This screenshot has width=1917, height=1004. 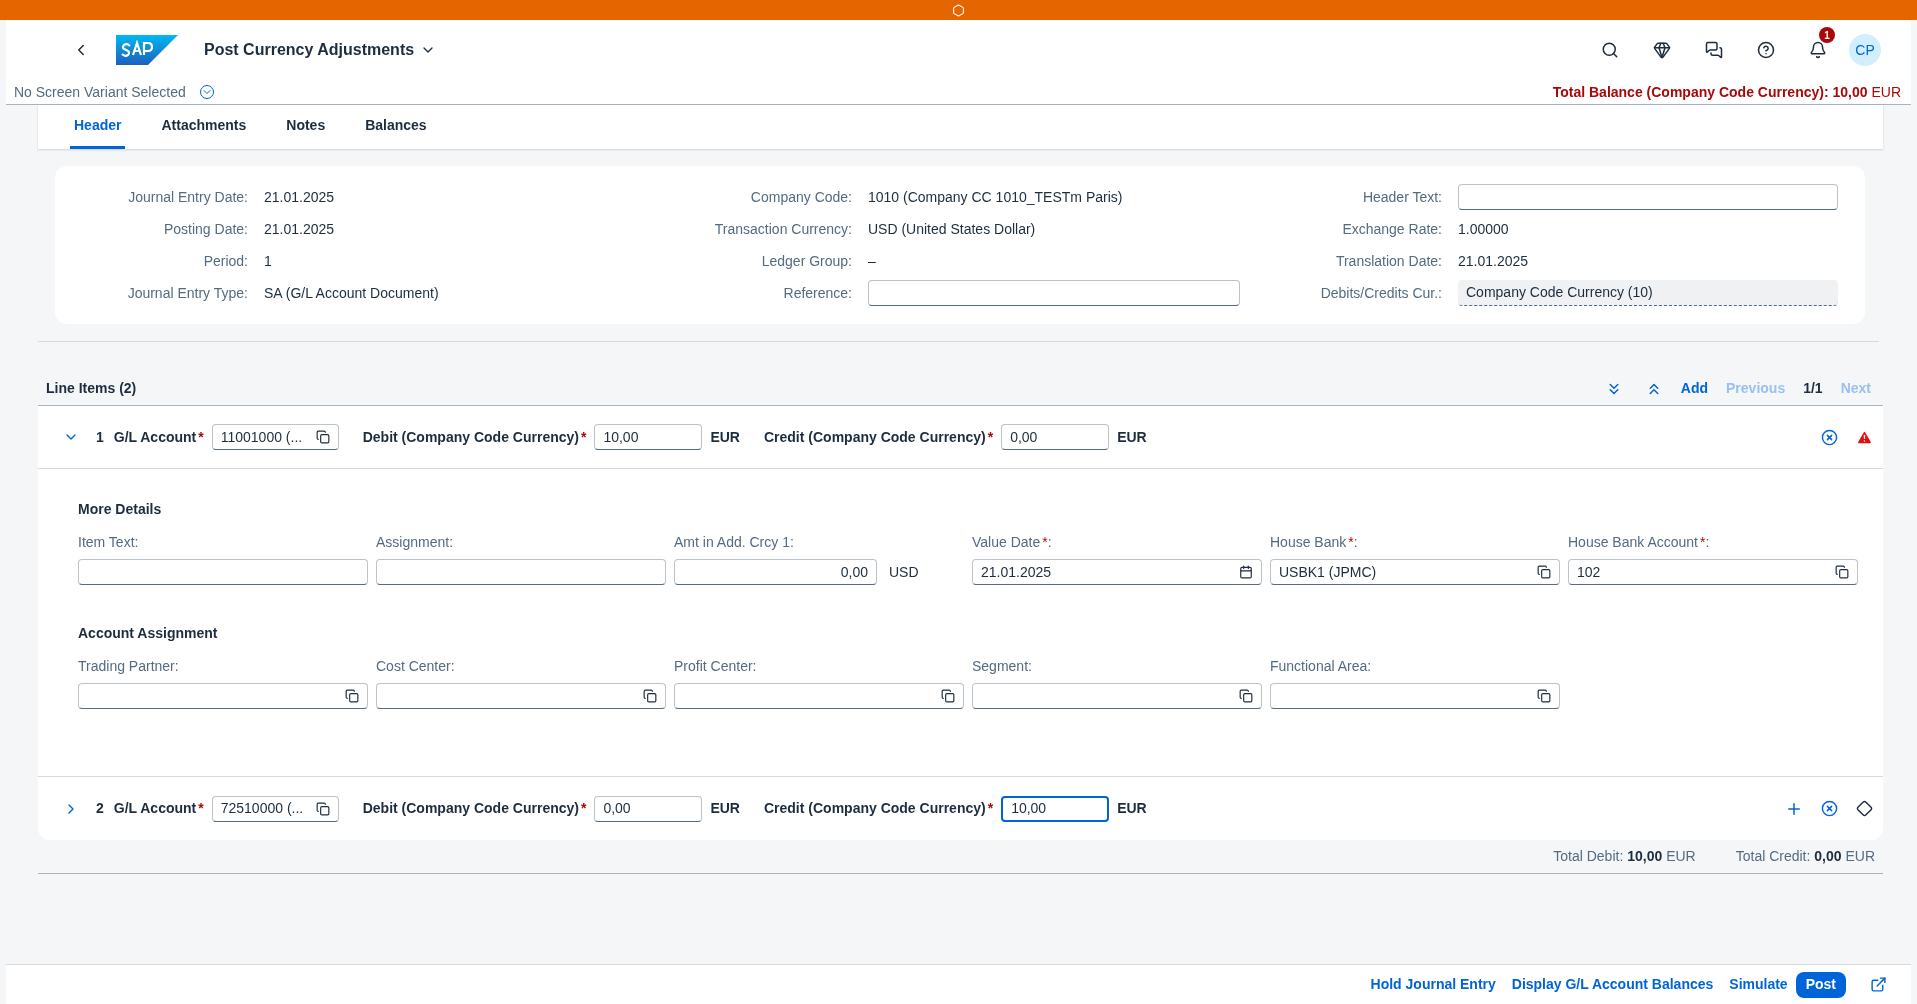 I want to click on unit-text: USD, so click(x=904, y=572).